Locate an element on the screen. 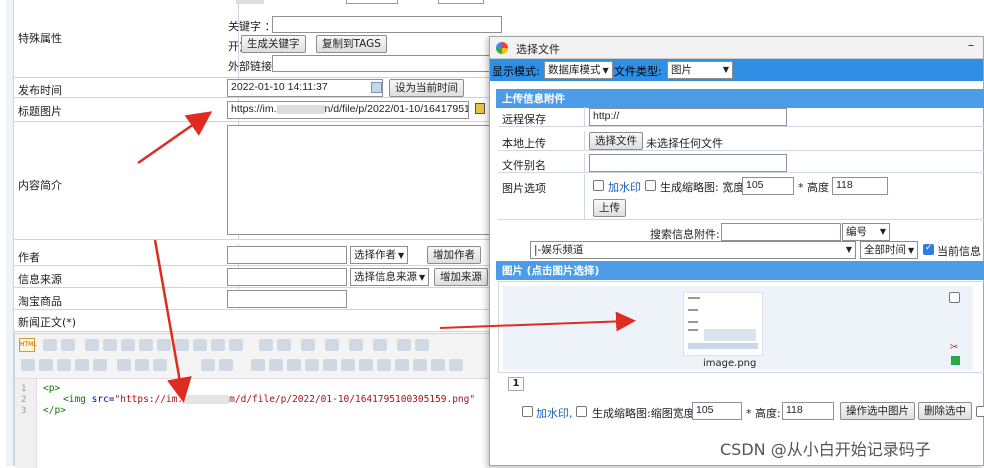 This screenshot has height=468, width=984. arrow-to-editor-code is located at coordinates (172, 321).